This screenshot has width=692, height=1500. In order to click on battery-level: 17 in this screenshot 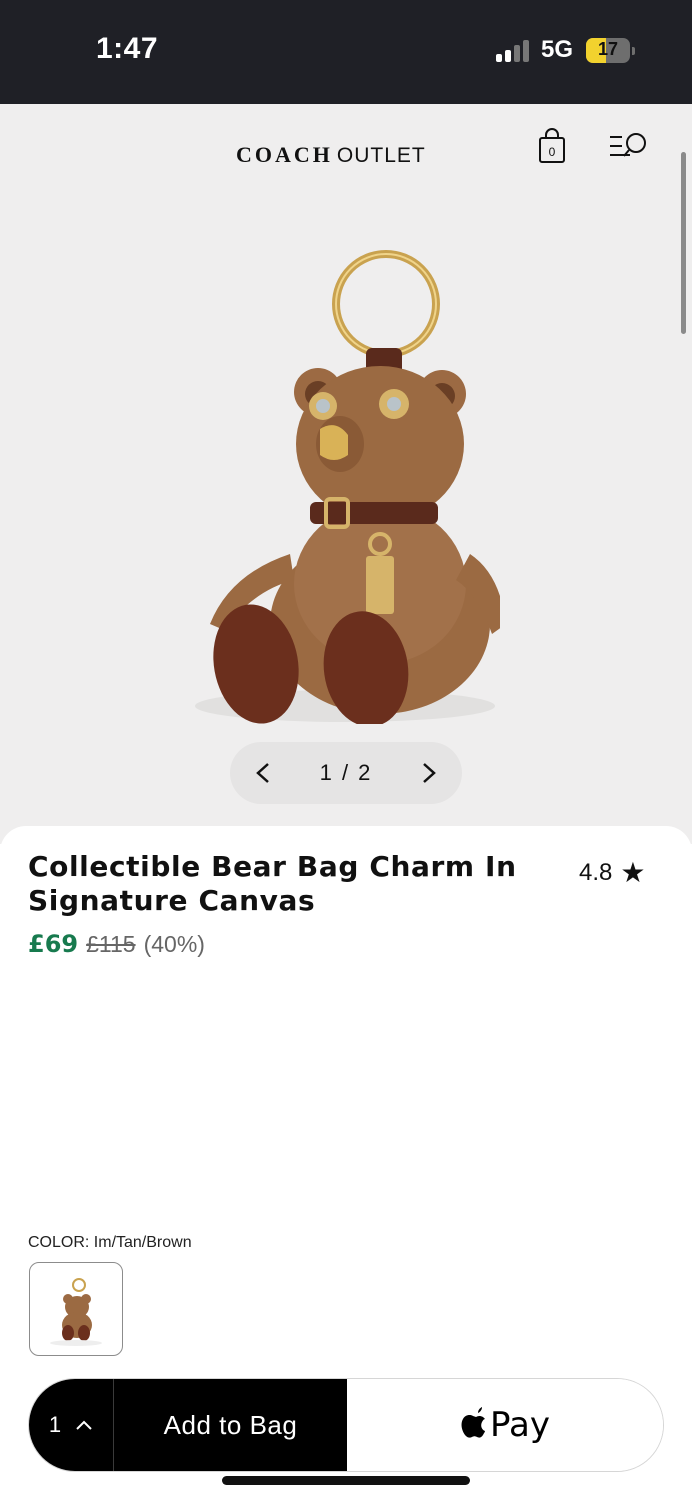, I will do `click(608, 49)`.